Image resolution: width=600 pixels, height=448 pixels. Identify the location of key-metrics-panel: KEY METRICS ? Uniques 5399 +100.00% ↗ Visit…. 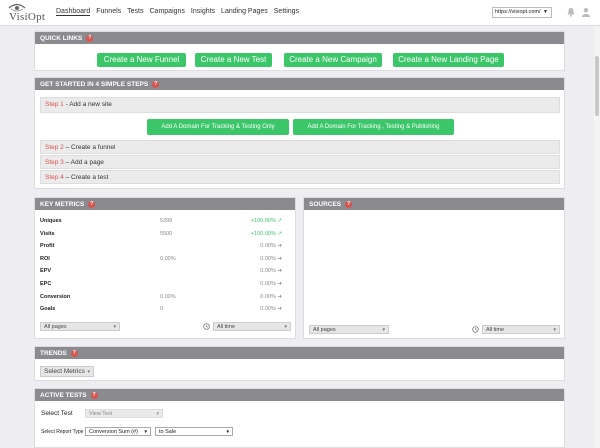
(165, 268).